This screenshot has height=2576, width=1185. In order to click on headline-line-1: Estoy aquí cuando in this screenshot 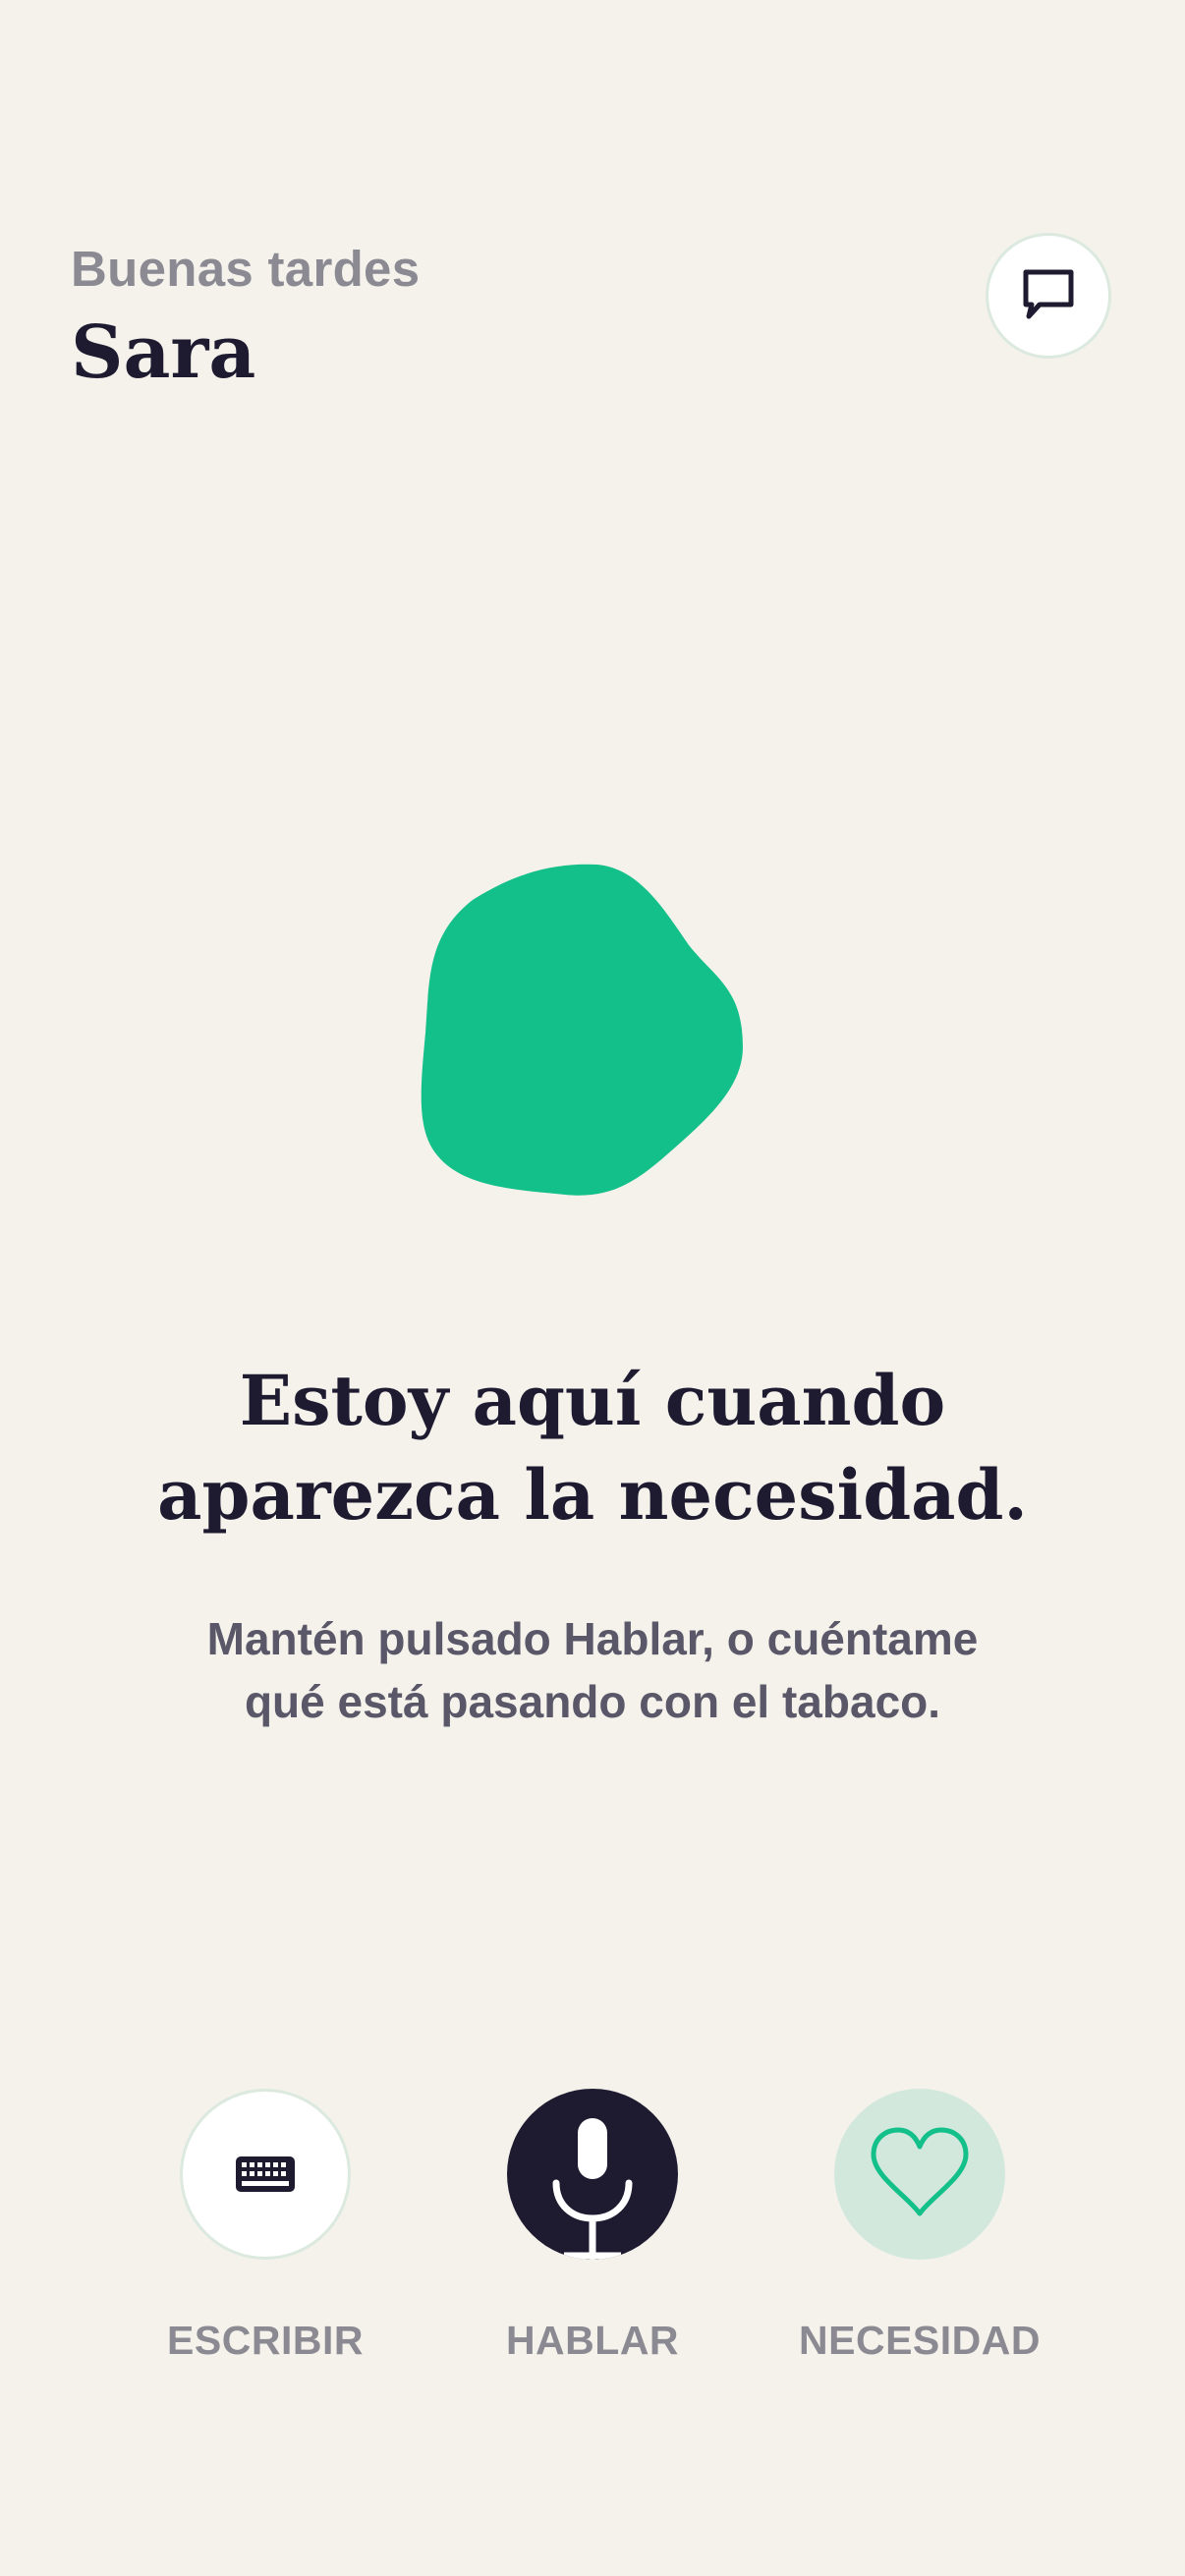, I will do `click(592, 1400)`.